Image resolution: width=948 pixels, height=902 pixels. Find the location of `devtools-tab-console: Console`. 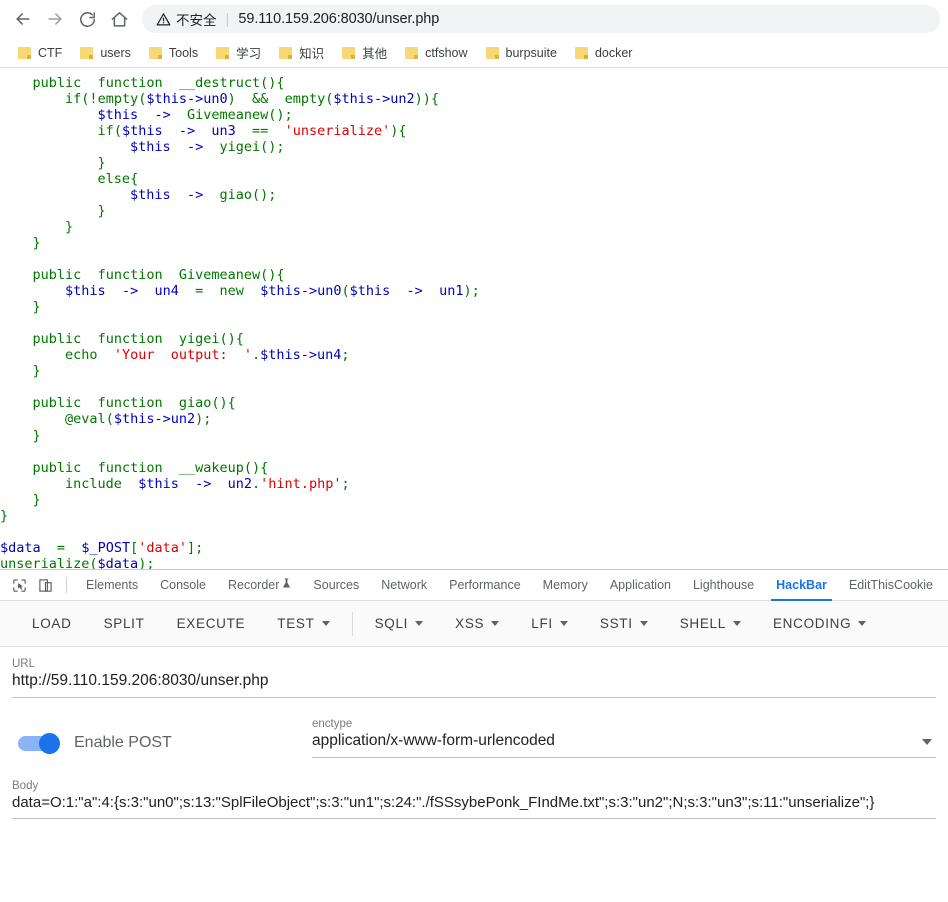

devtools-tab-console: Console is located at coordinates (183, 585).